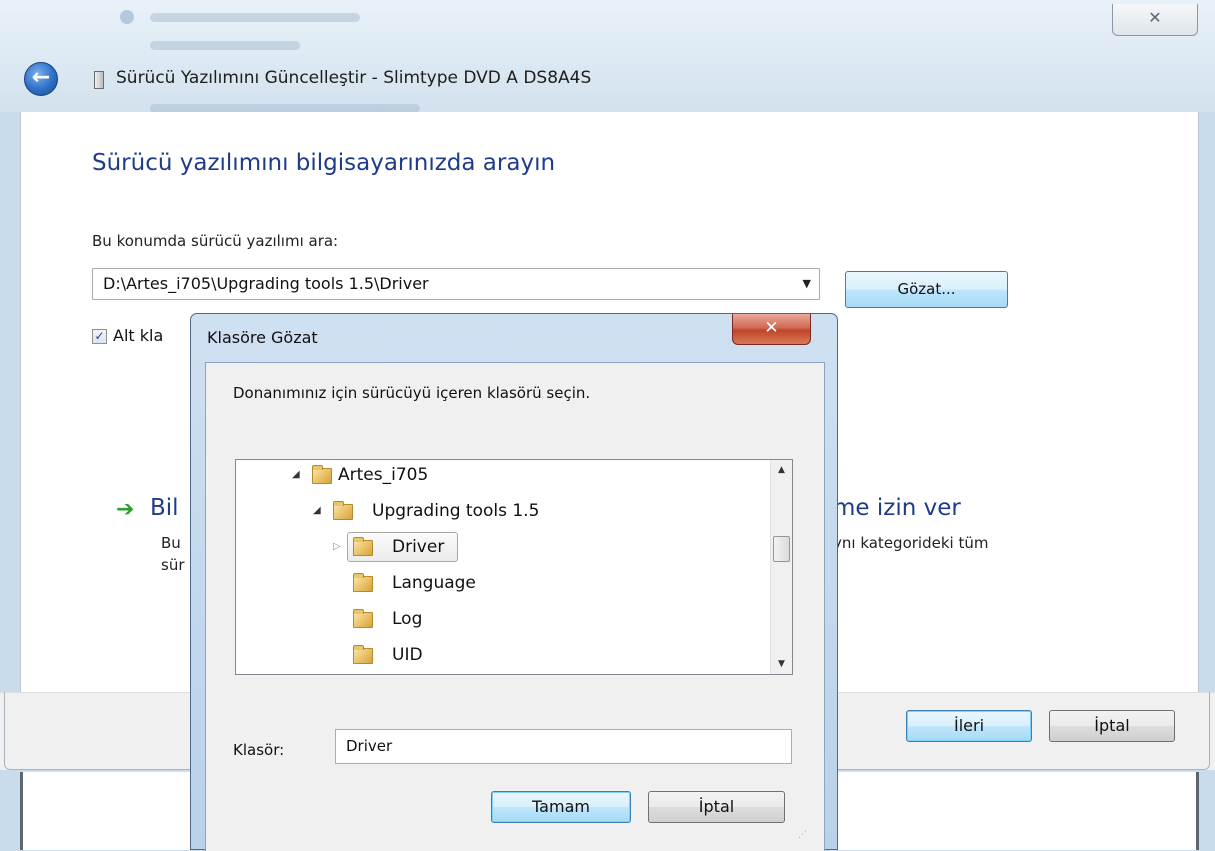 The height and width of the screenshot is (851, 1215). I want to click on folder-name-input: Driver, so click(563, 746).